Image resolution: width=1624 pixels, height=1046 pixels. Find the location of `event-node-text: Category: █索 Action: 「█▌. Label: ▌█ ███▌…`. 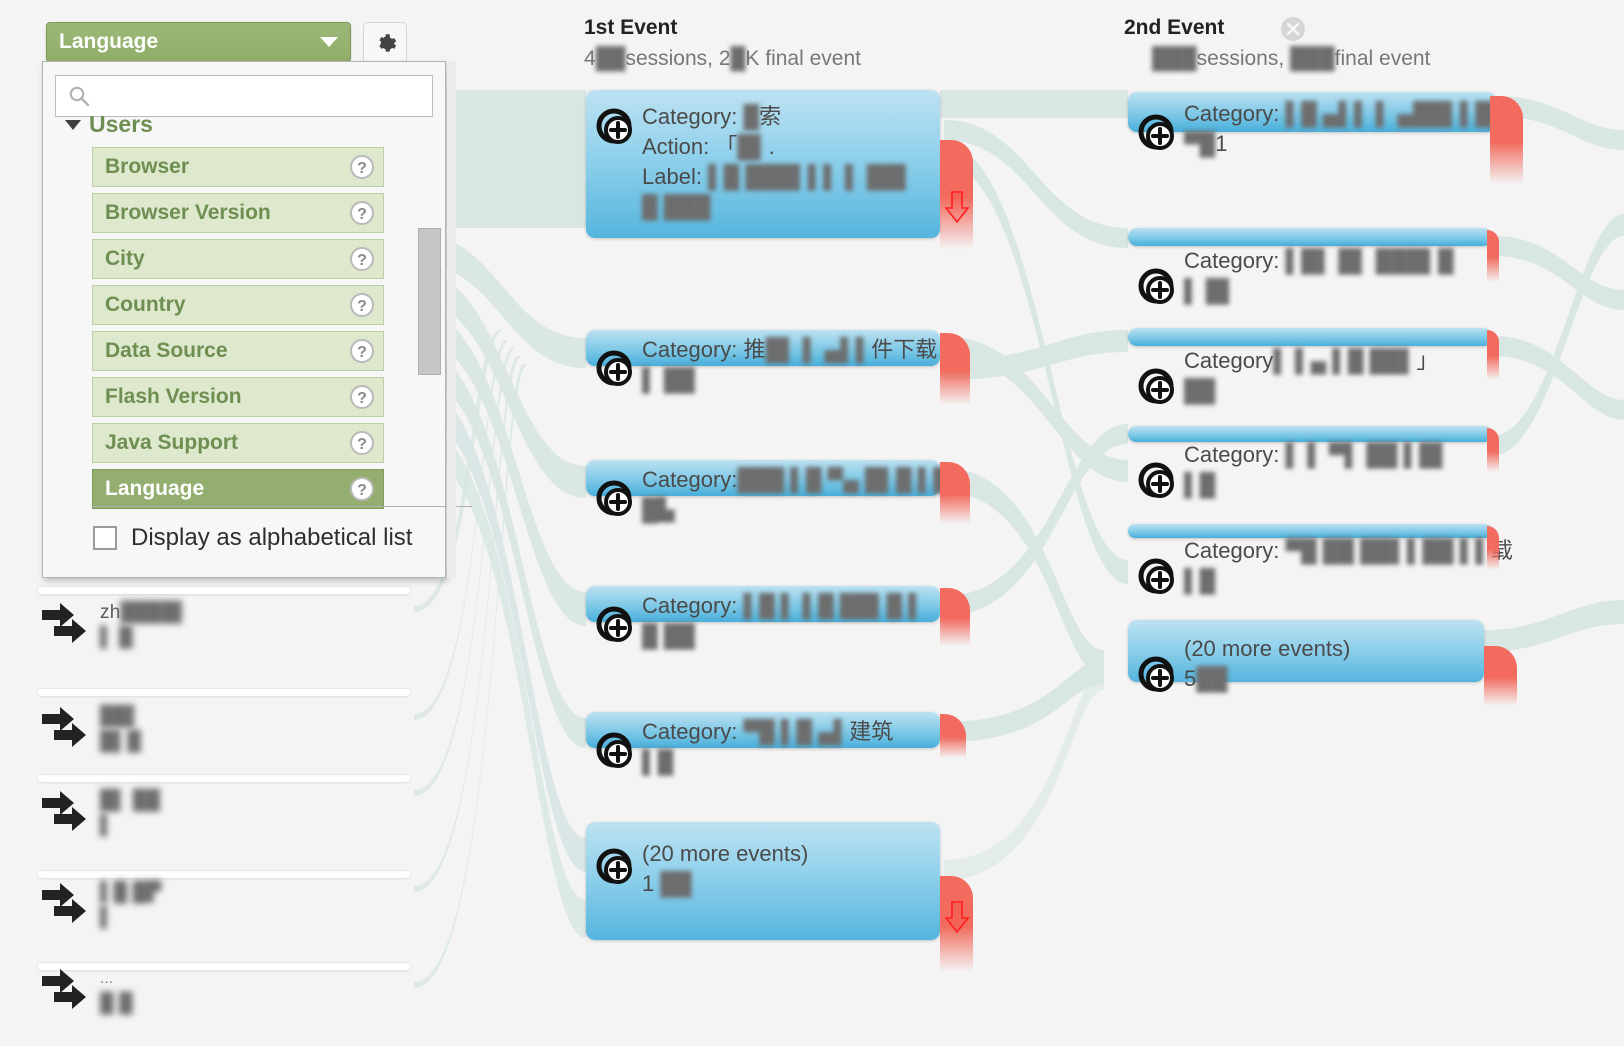

event-node-text: Category: █索 Action: 「█▌. Label: ▌█ ███▌… is located at coordinates (778, 161).